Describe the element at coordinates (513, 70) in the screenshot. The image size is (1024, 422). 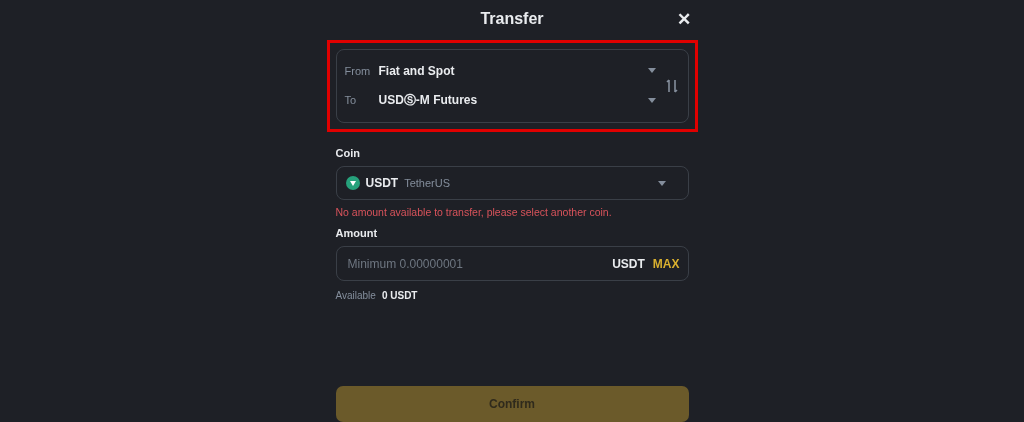
I see `from-account: Fiat and Spot` at that location.